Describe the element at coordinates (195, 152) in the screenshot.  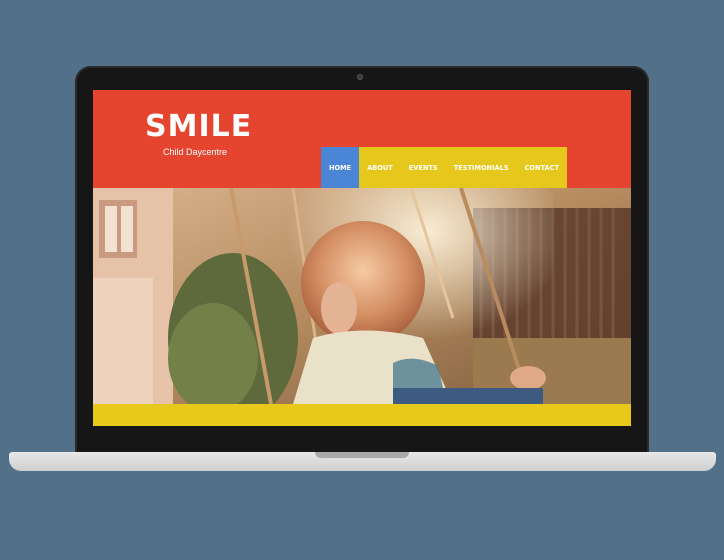
I see `site-tagline: Child Daycentre` at that location.